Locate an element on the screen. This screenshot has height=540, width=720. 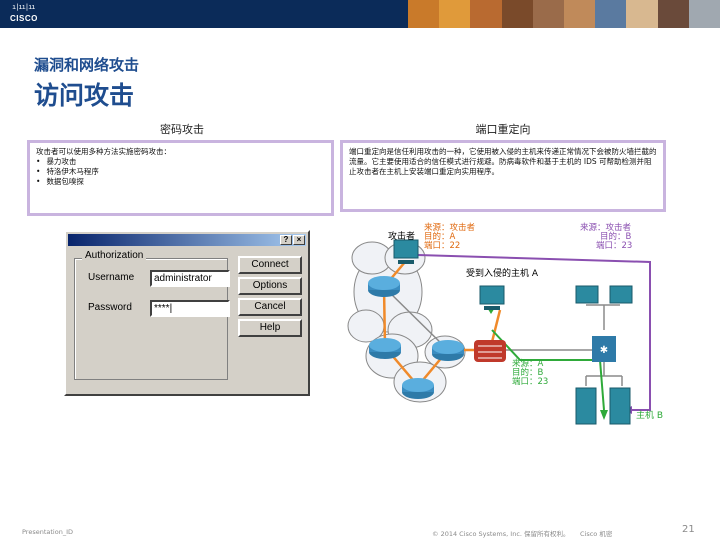
redirect-port-label: 端口：23 is located at coordinates (614, 245).